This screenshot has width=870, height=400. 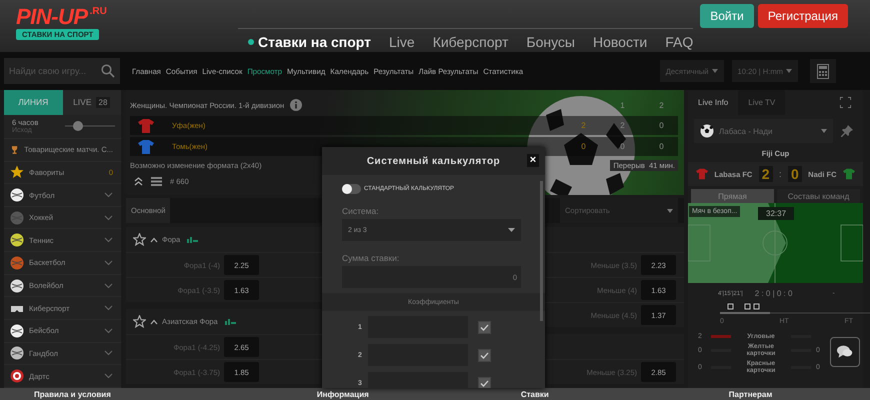 I want to click on stat-bar, so click(x=721, y=336).